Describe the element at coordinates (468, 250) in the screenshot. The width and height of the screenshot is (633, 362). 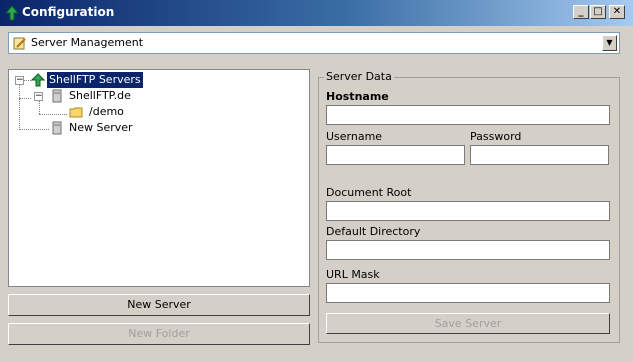
I see `default-directory-field` at that location.